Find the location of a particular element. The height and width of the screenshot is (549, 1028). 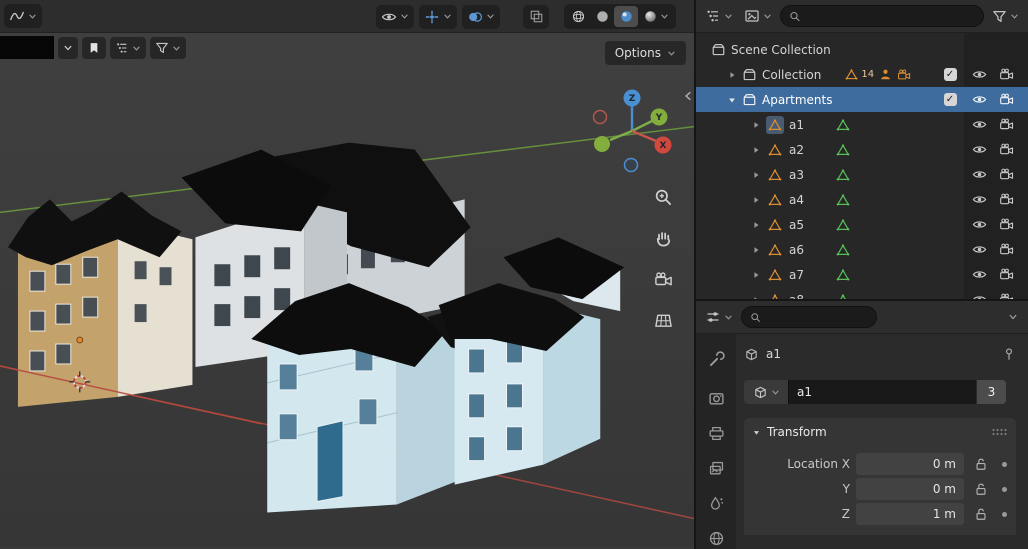

tab-scene is located at coordinates (716, 503).